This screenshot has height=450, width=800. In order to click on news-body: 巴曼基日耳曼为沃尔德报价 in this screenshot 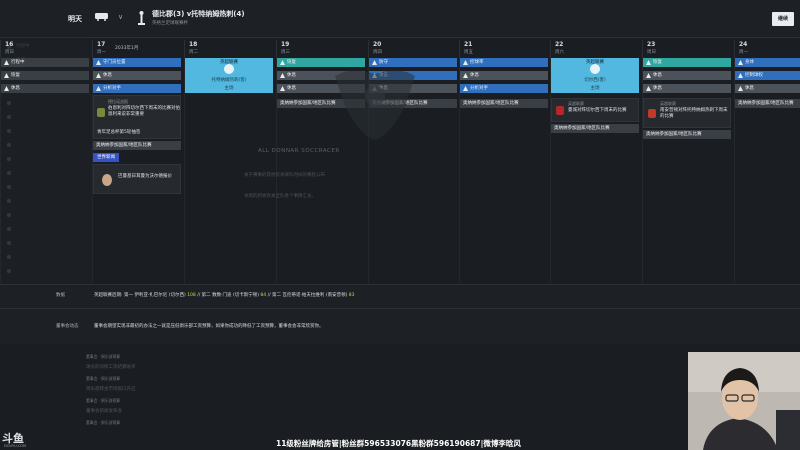, I will do `click(145, 176)`.